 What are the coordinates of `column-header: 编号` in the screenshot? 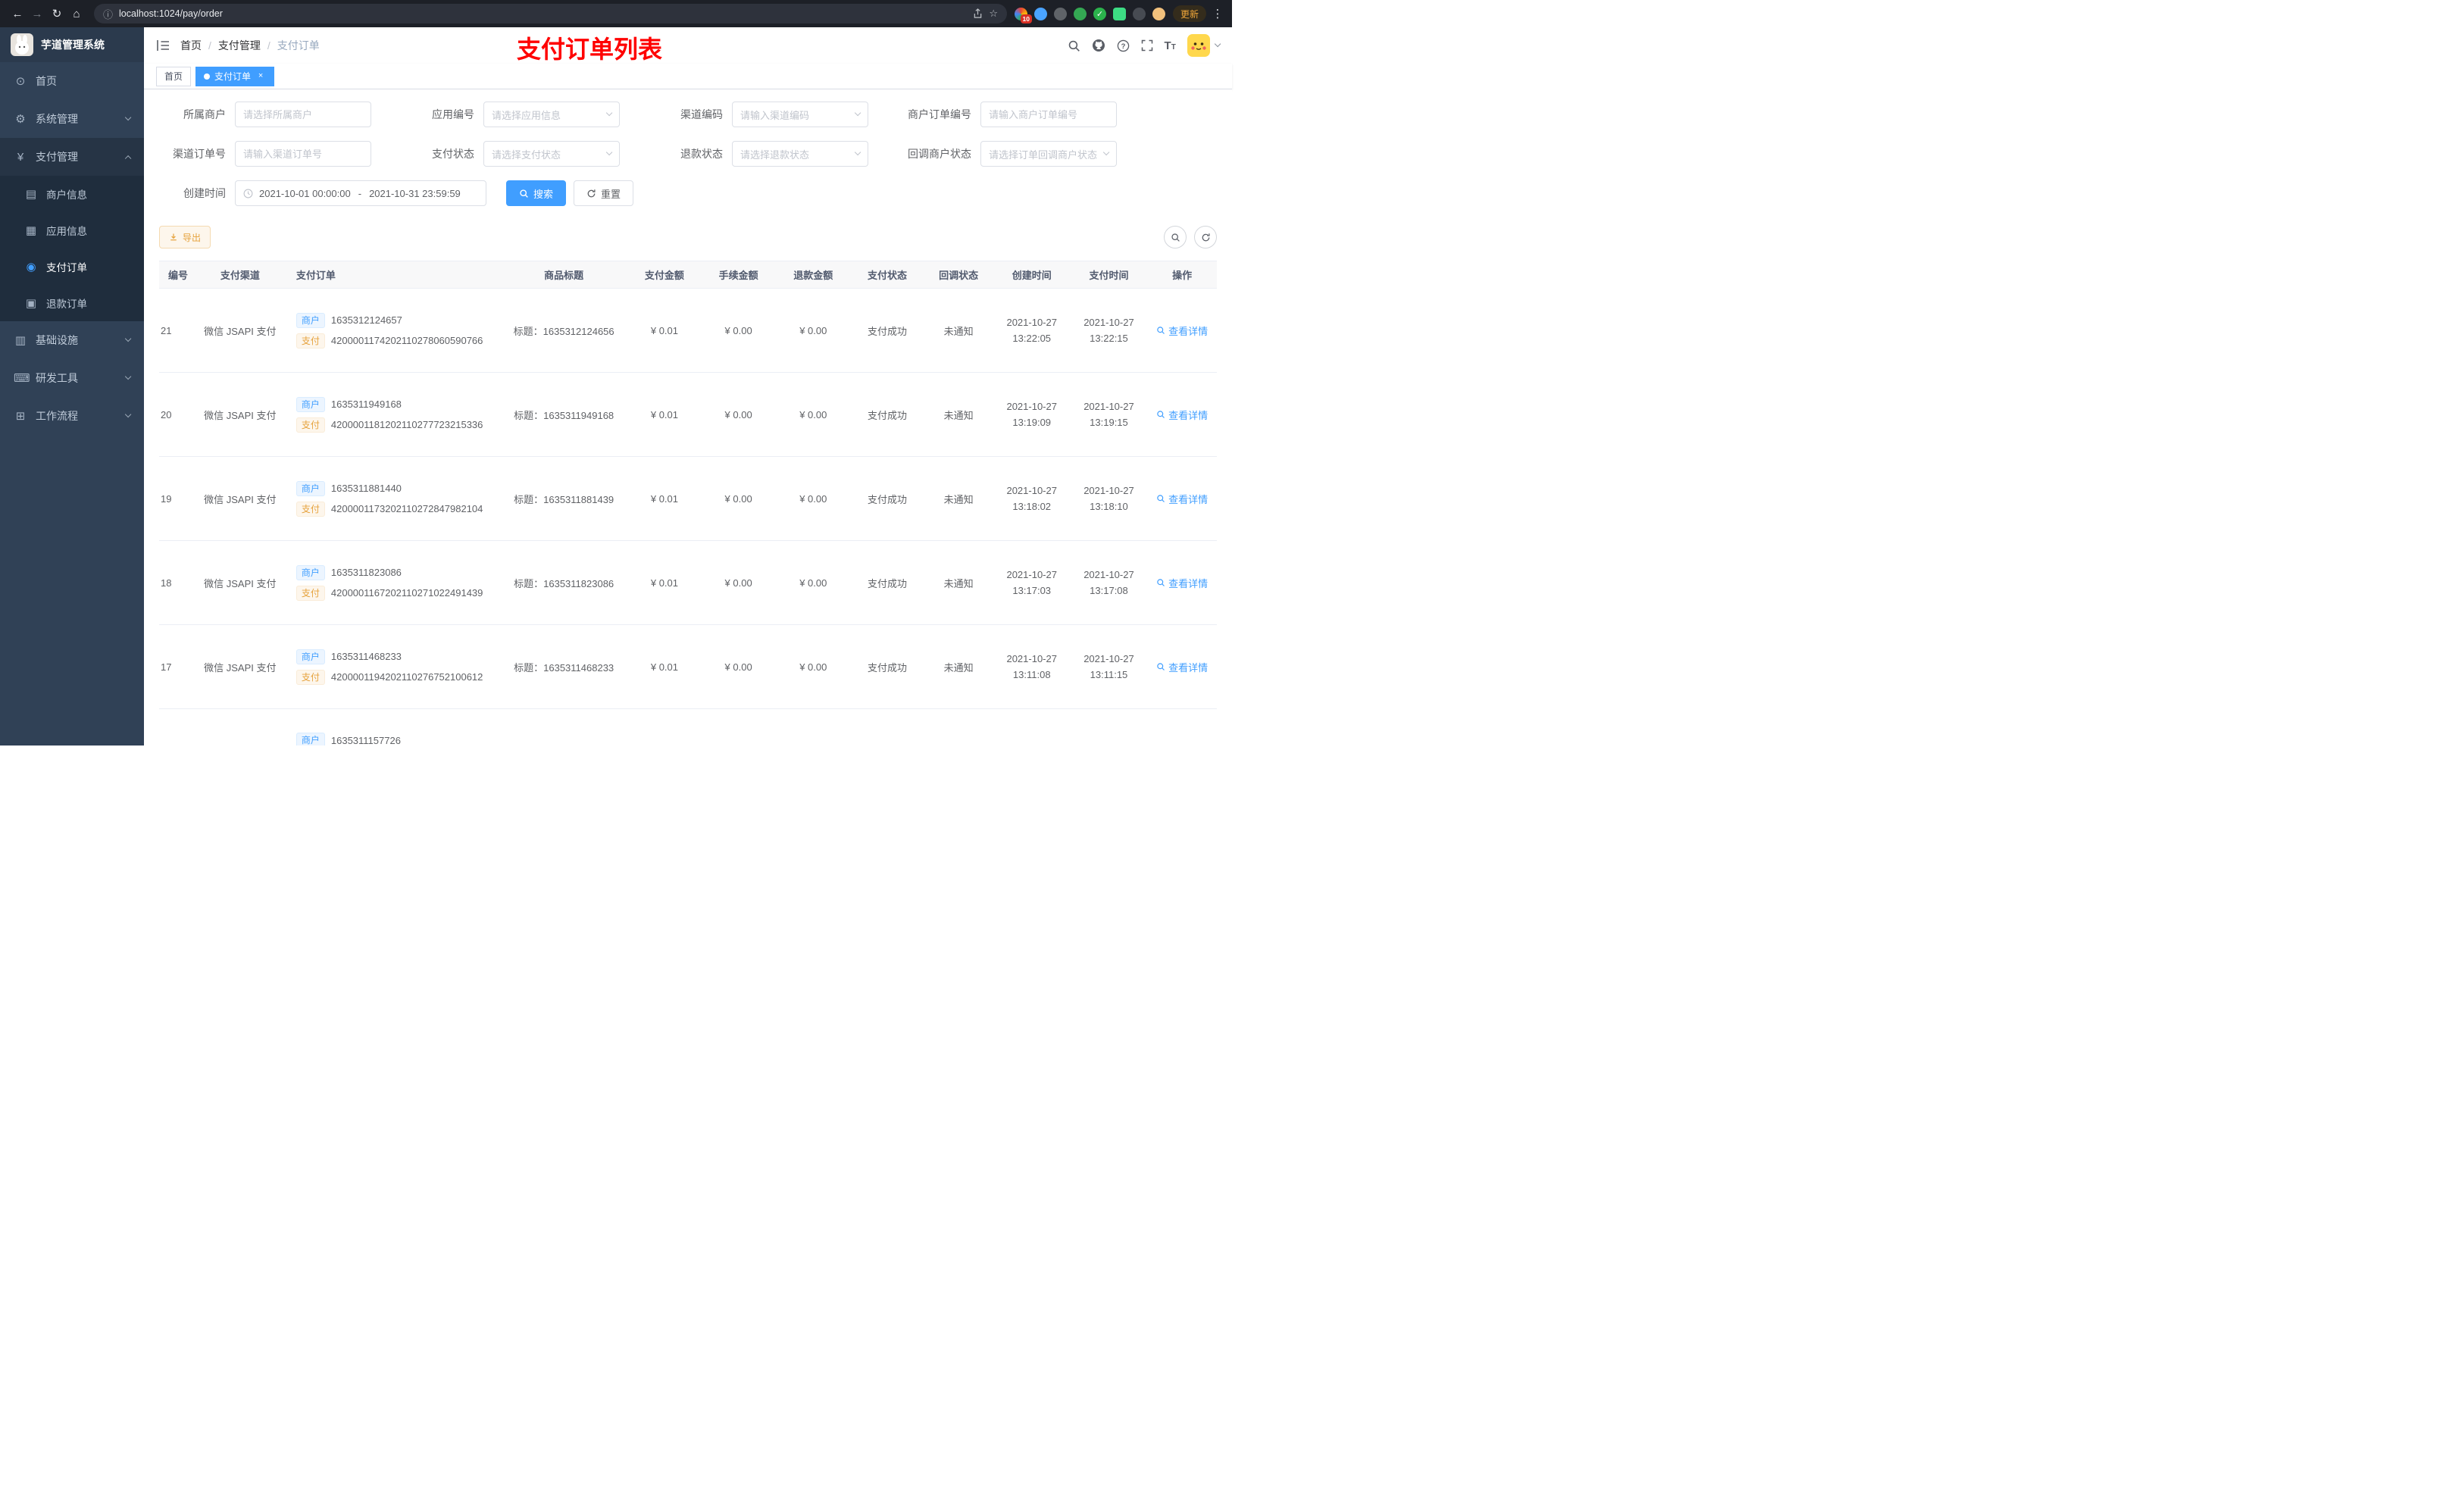 It's located at (177, 275).